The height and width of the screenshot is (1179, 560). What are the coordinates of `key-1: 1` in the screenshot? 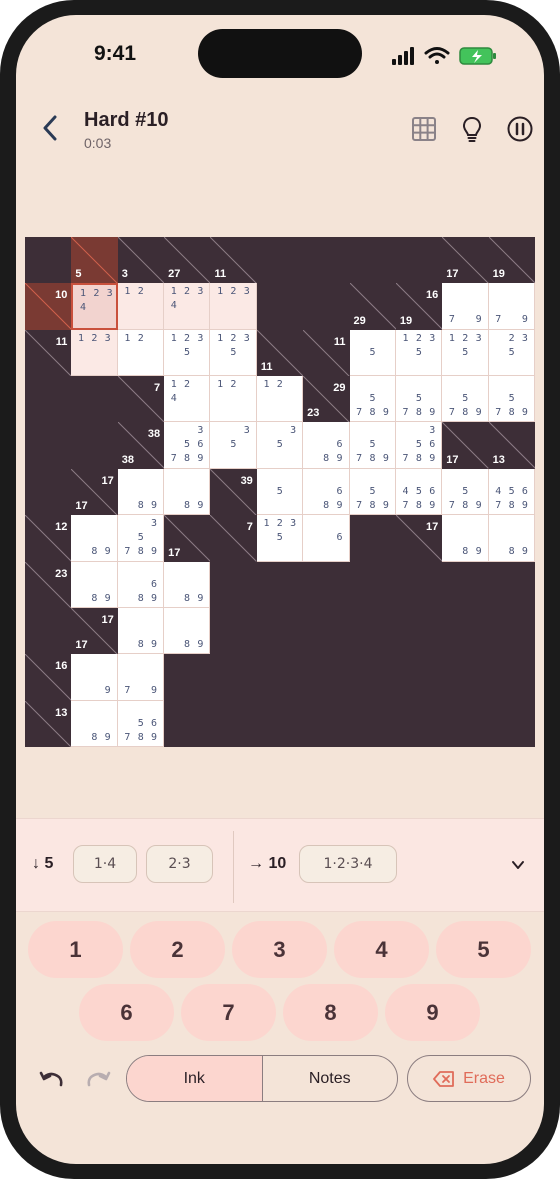 It's located at (75, 949).